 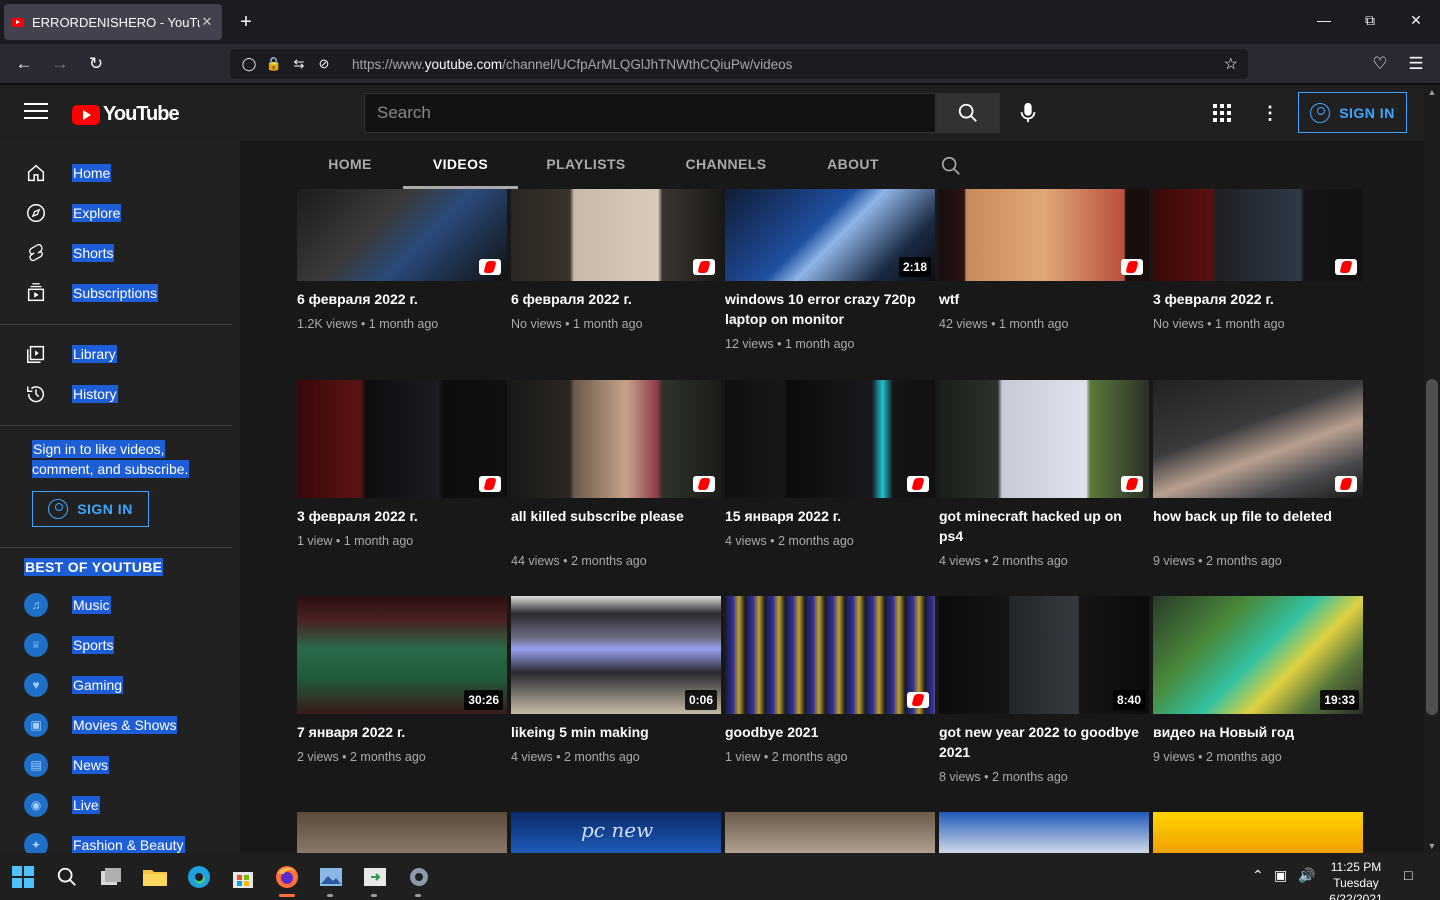 I want to click on sidebar-item-history: History, so click(x=116, y=394).